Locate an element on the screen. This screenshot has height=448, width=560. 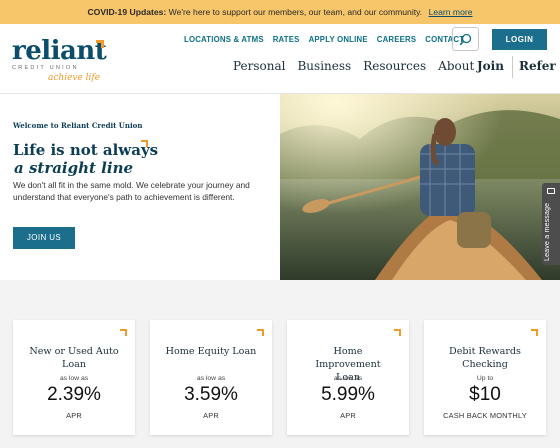
covid-banner-label: COVID-19 Updates: is located at coordinates (127, 12).